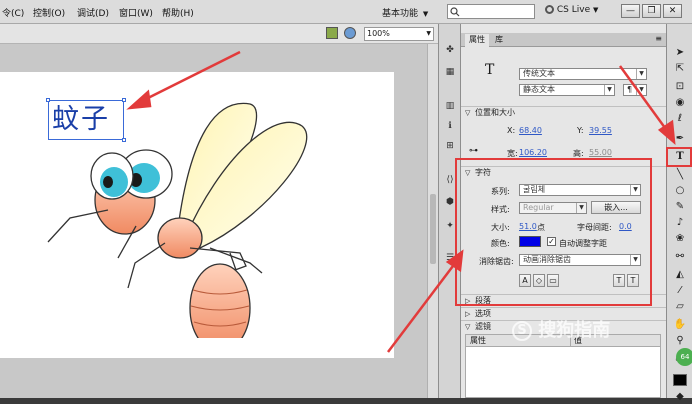  I want to click on watermark-brand: S 搜狗指南, so click(561, 329).